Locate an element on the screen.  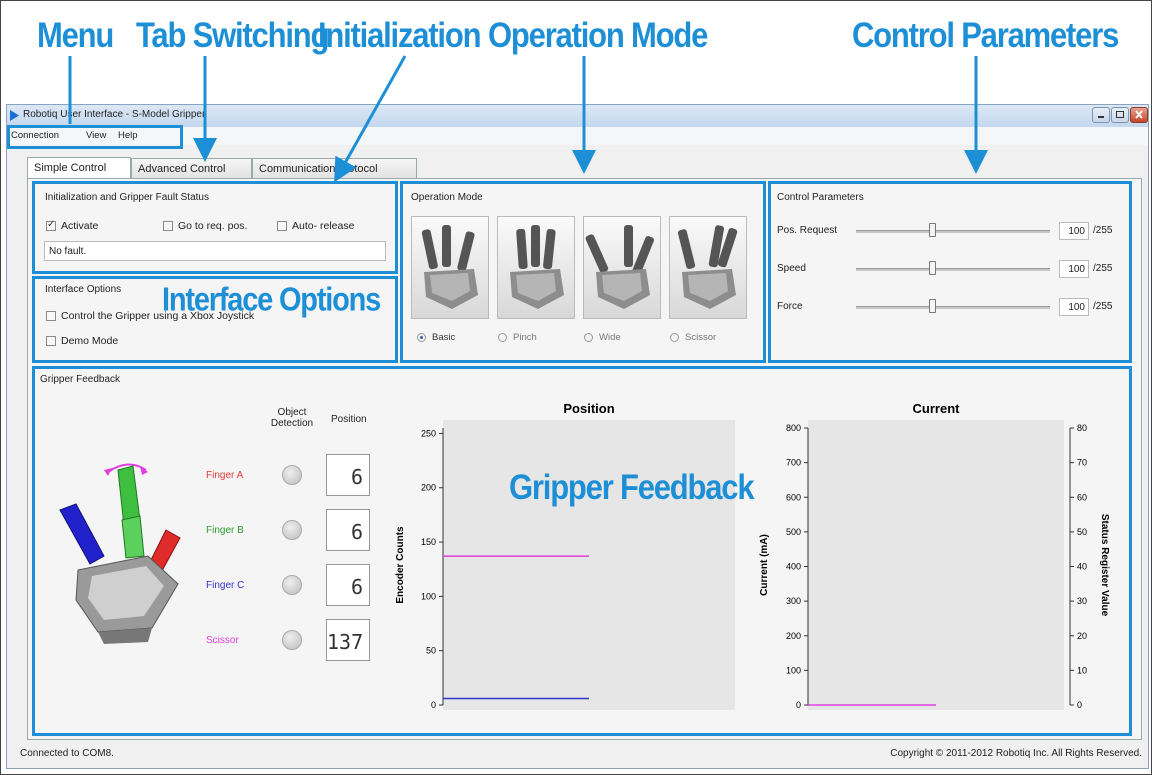
callout-gripper-feedback: Gripper Feedback is located at coordinates (632, 486).